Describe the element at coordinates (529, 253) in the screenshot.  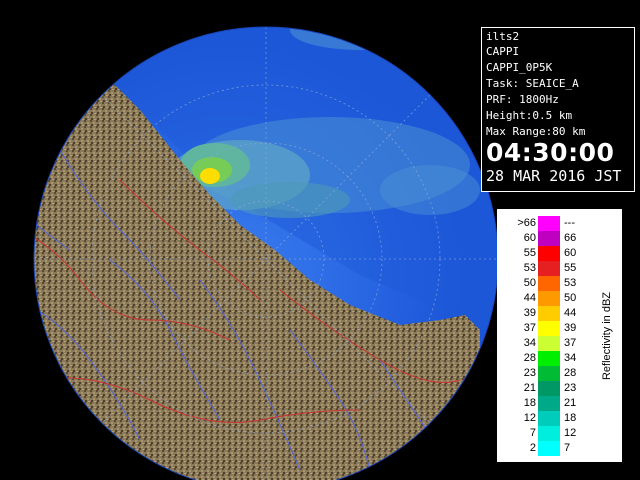
I see `legend-low-value: 55` at that location.